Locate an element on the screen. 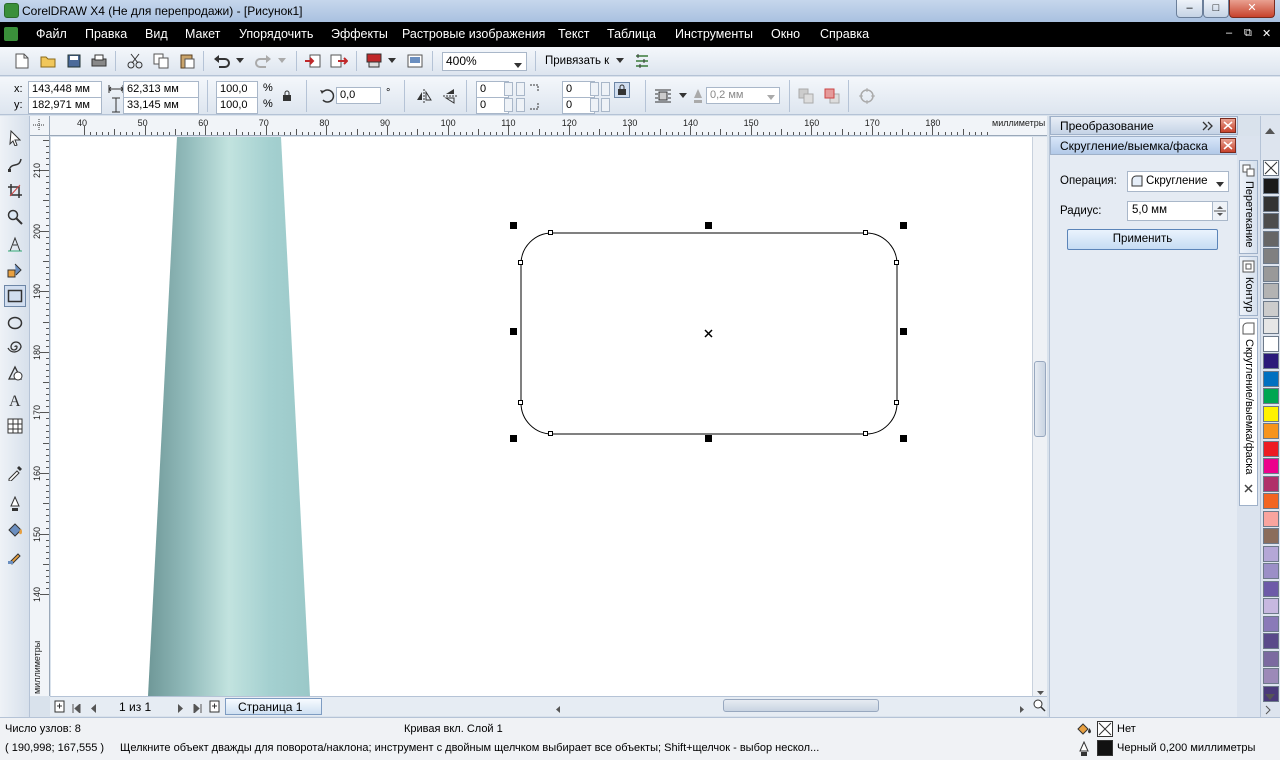  y-position-input: 182,971 мм is located at coordinates (65, 105).